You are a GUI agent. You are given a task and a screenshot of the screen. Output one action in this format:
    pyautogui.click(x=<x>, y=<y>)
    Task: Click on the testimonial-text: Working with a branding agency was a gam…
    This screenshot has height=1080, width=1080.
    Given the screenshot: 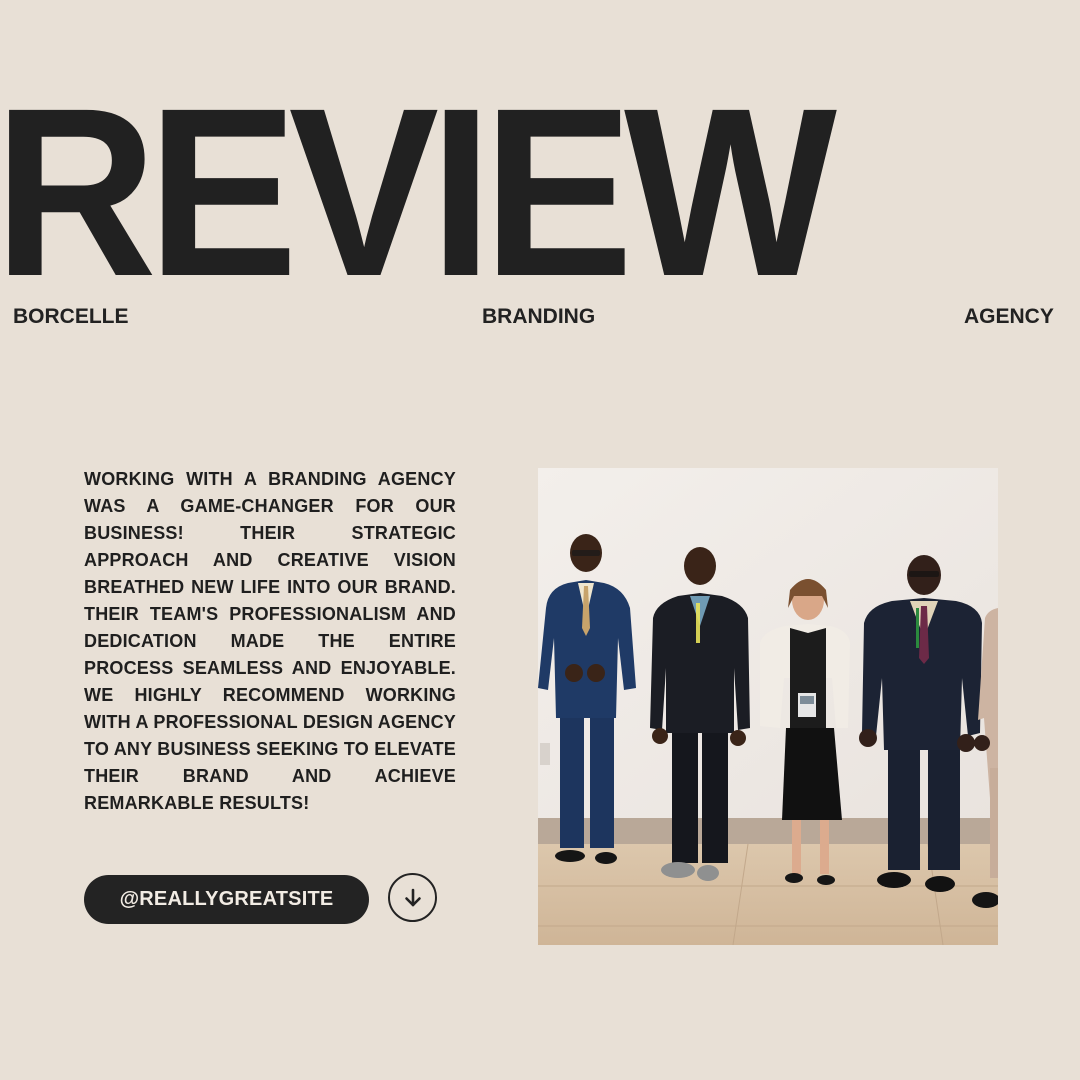 What is the action you would take?
    pyautogui.click(x=270, y=641)
    